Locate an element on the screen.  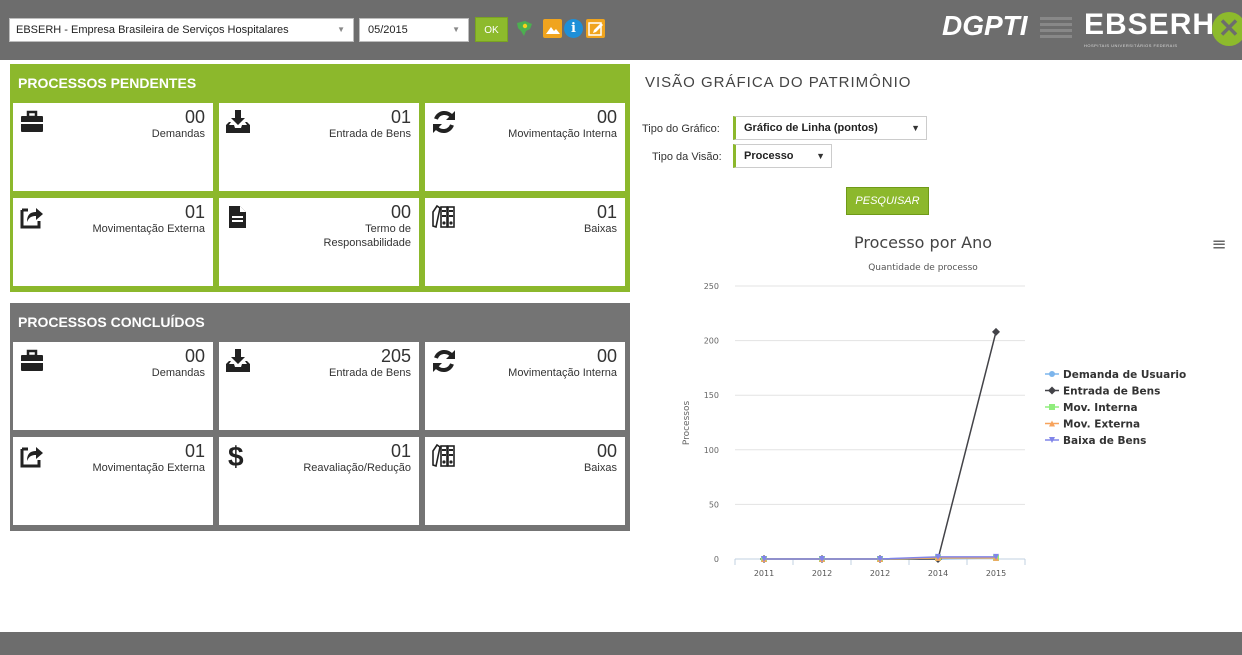
panel-title: PROCESSOS CONCLUÍDOS is located at coordinates (111, 322).